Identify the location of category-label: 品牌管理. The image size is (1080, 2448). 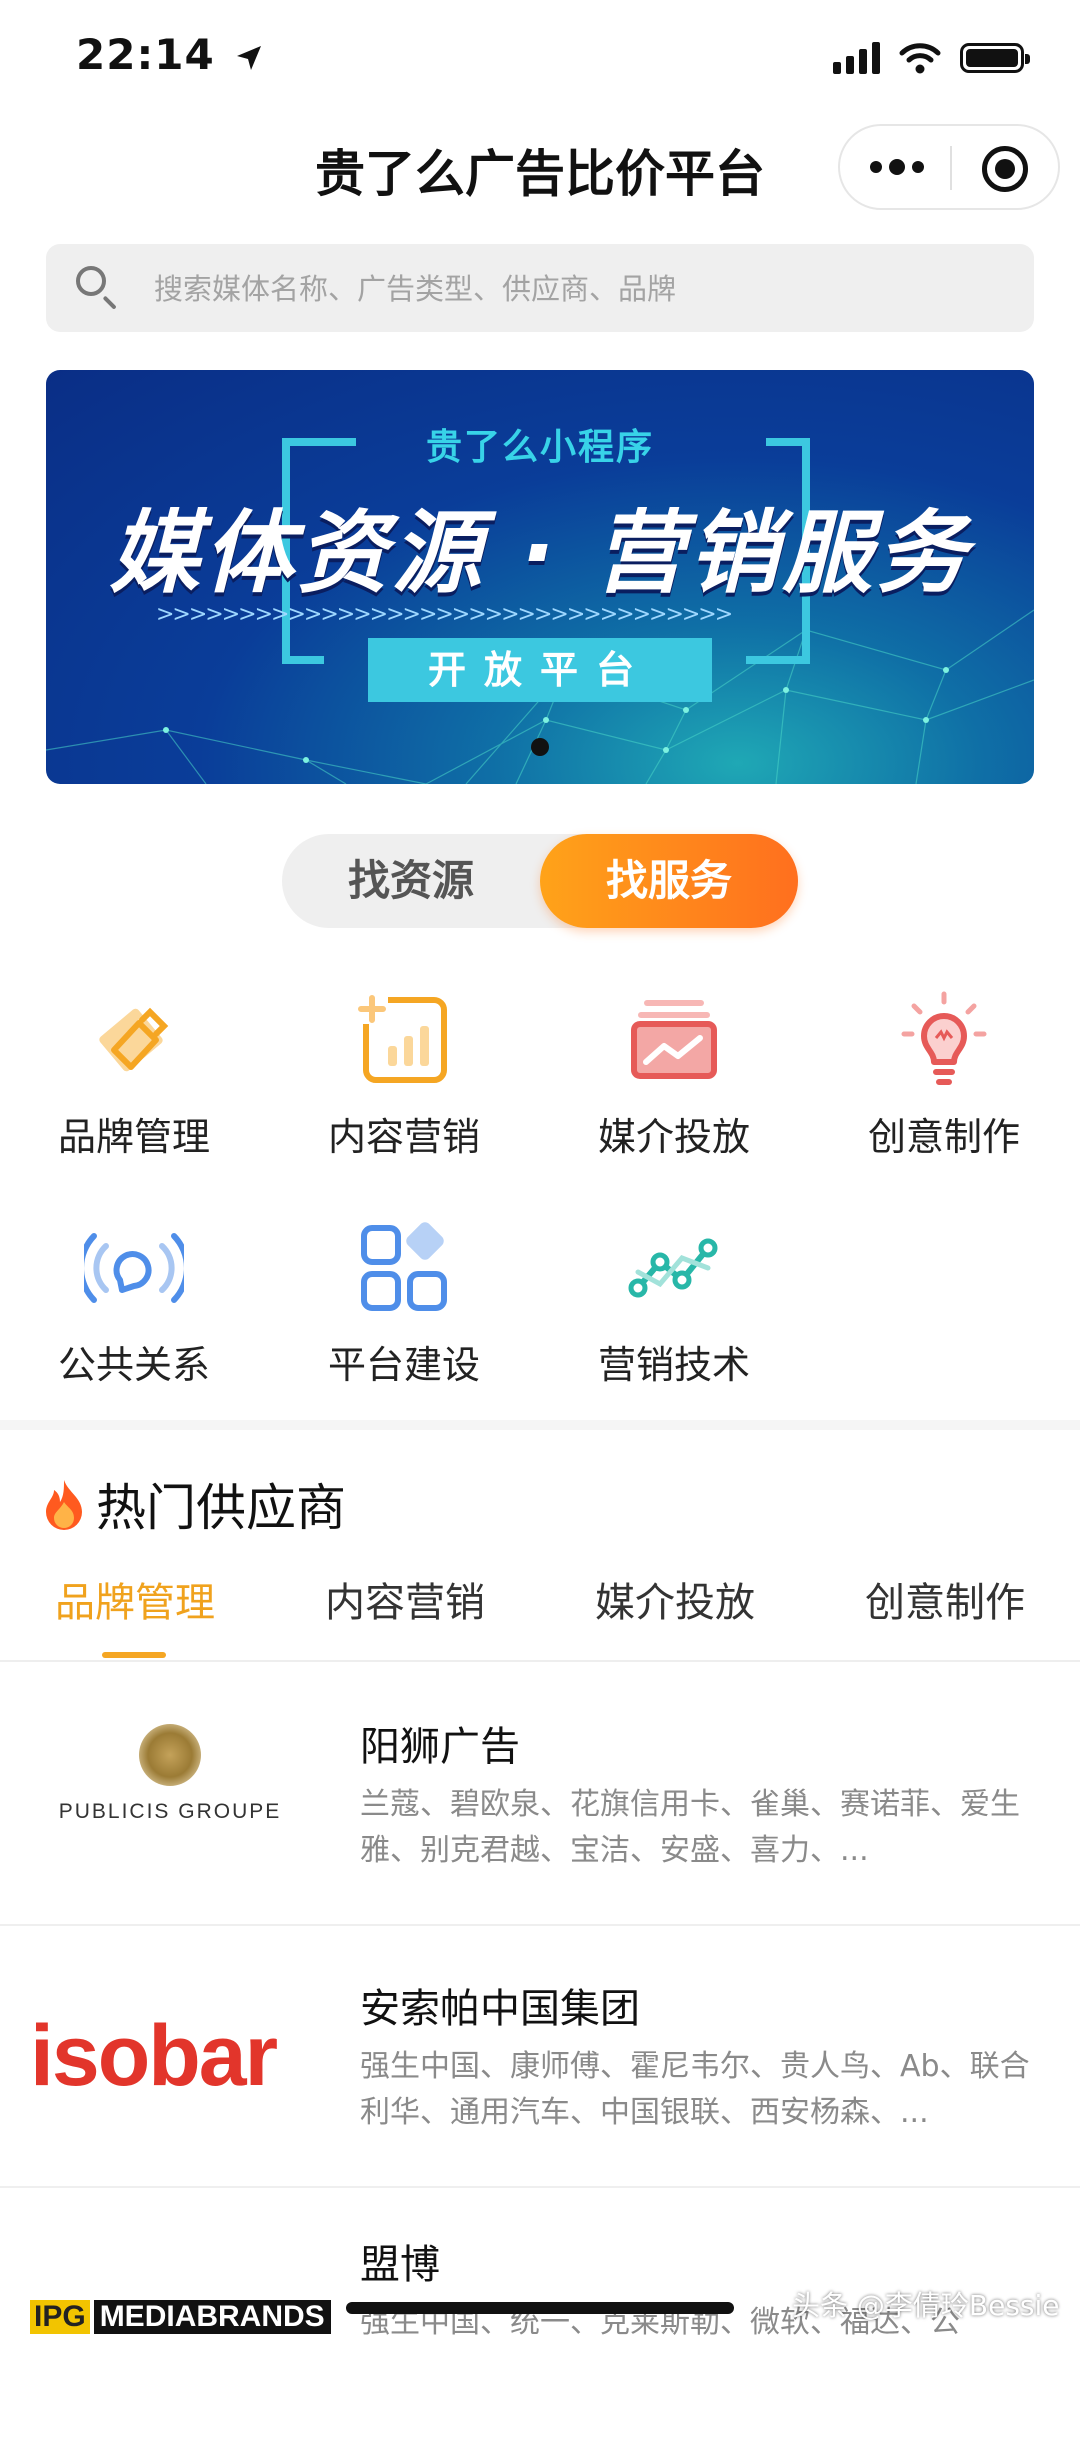
(133, 1137).